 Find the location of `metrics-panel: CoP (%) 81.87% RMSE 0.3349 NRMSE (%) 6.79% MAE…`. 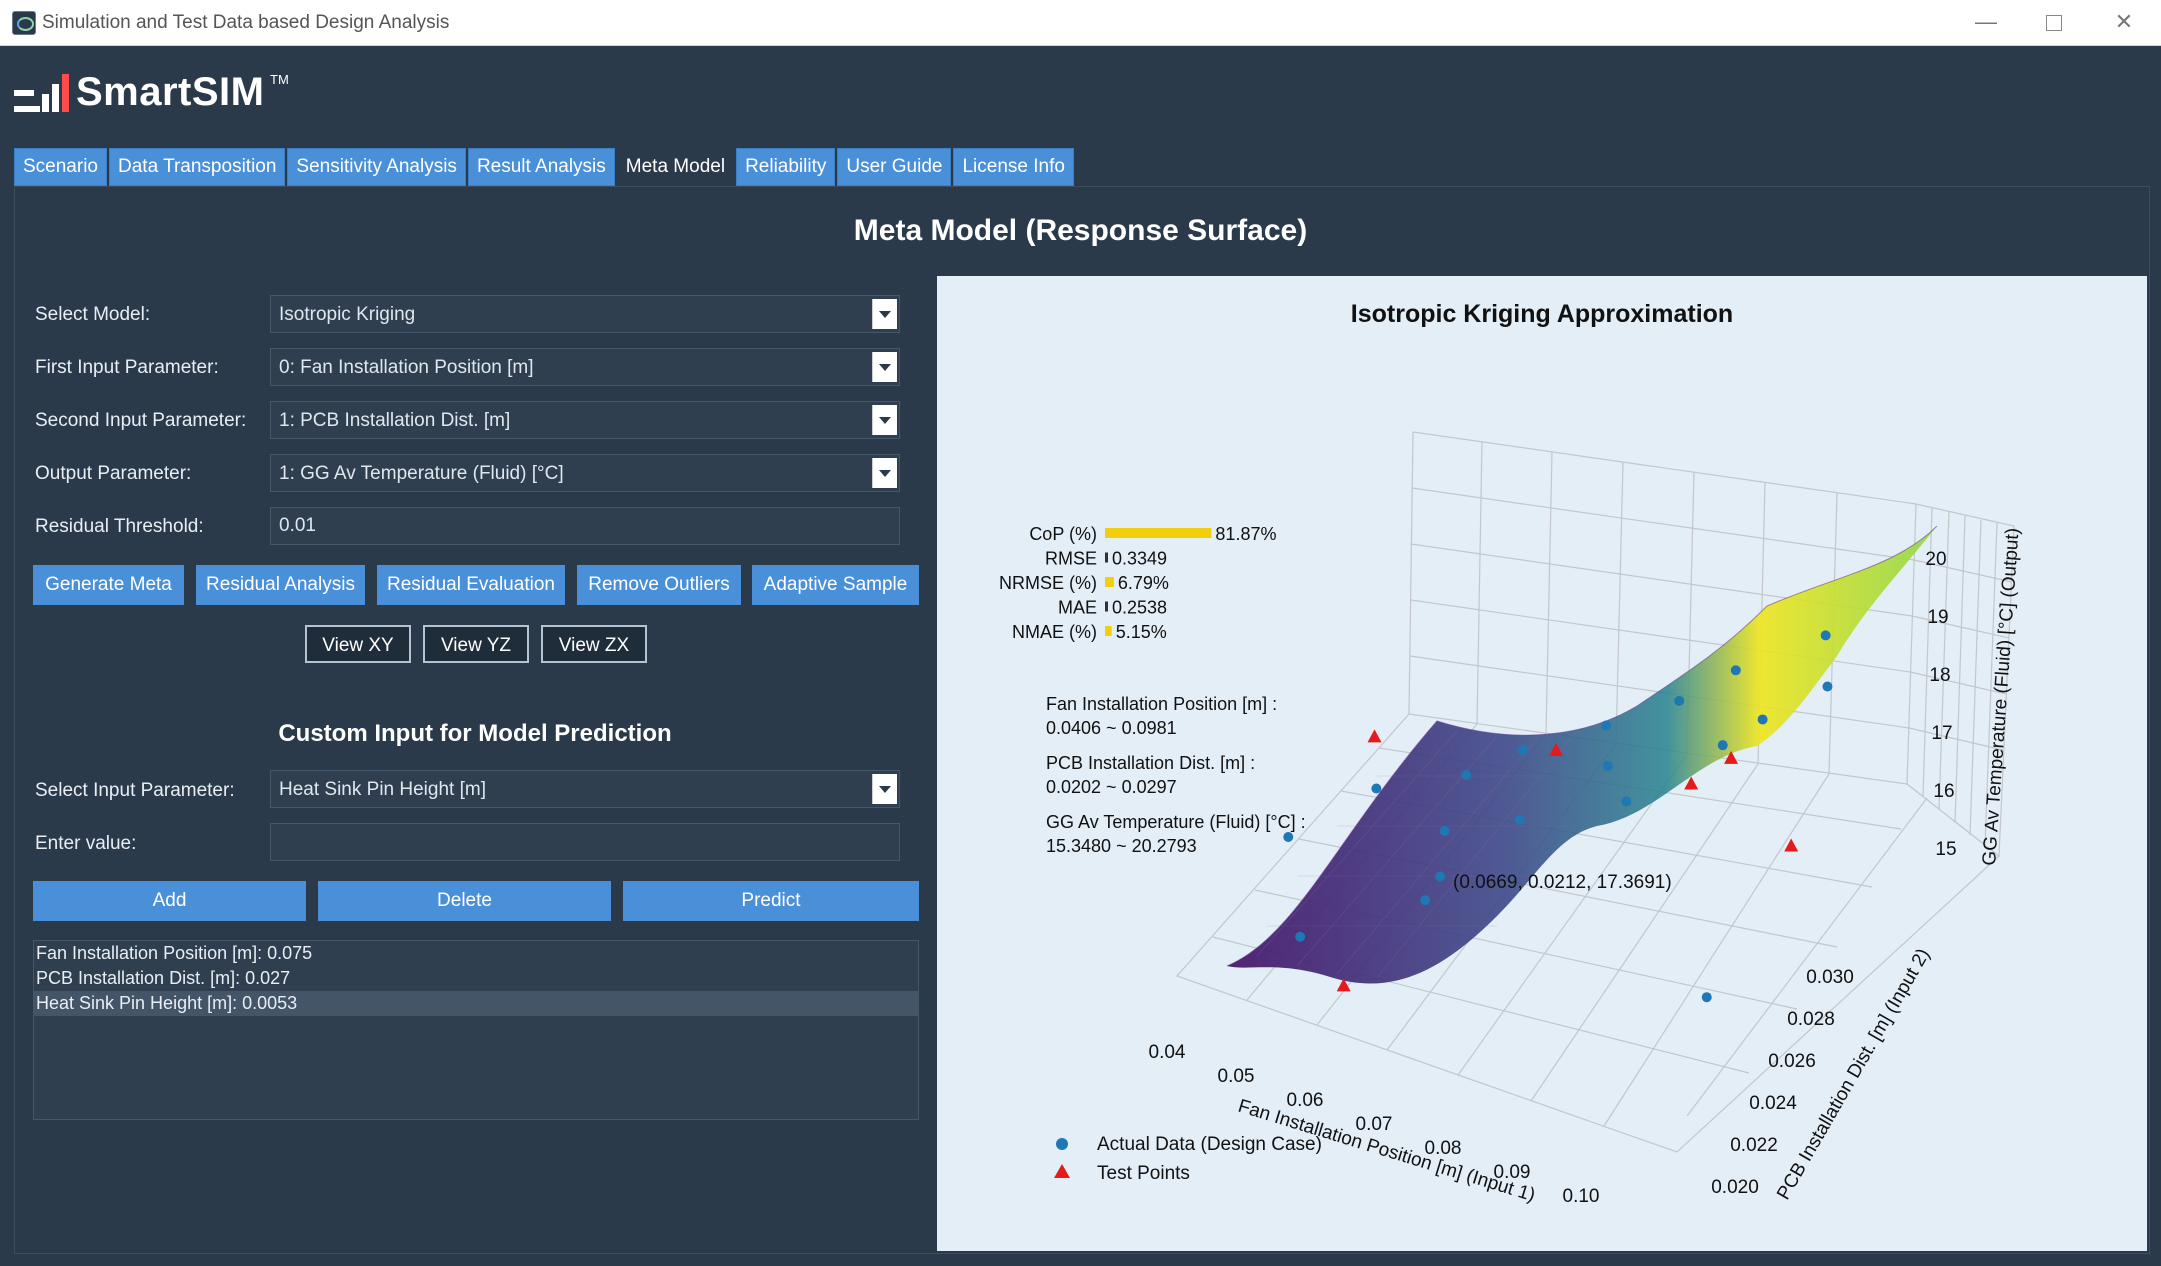

metrics-panel: CoP (%) 81.87% RMSE 0.3349 NRMSE (%) 6.79% MAE… is located at coordinates (1137, 583).